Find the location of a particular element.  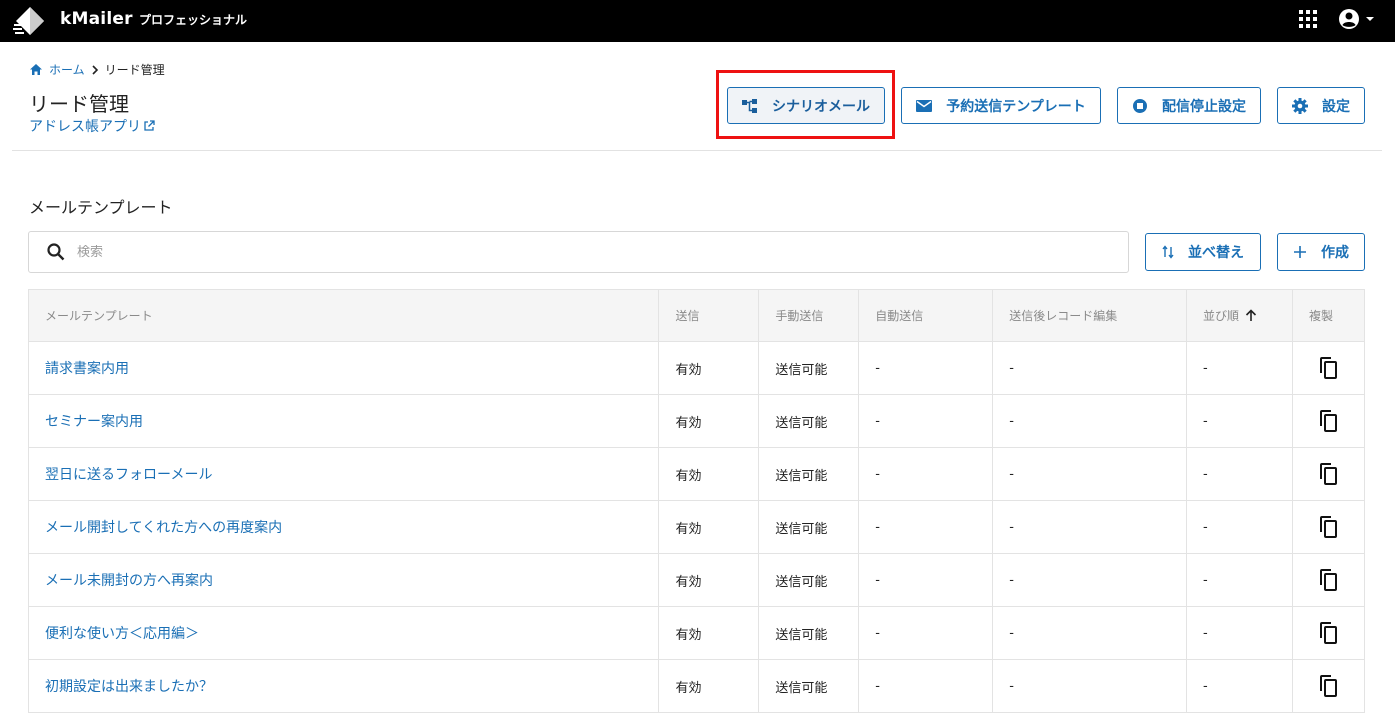

table-row: 請求書案内用 有効 送信可能 - - - is located at coordinates (696, 368).